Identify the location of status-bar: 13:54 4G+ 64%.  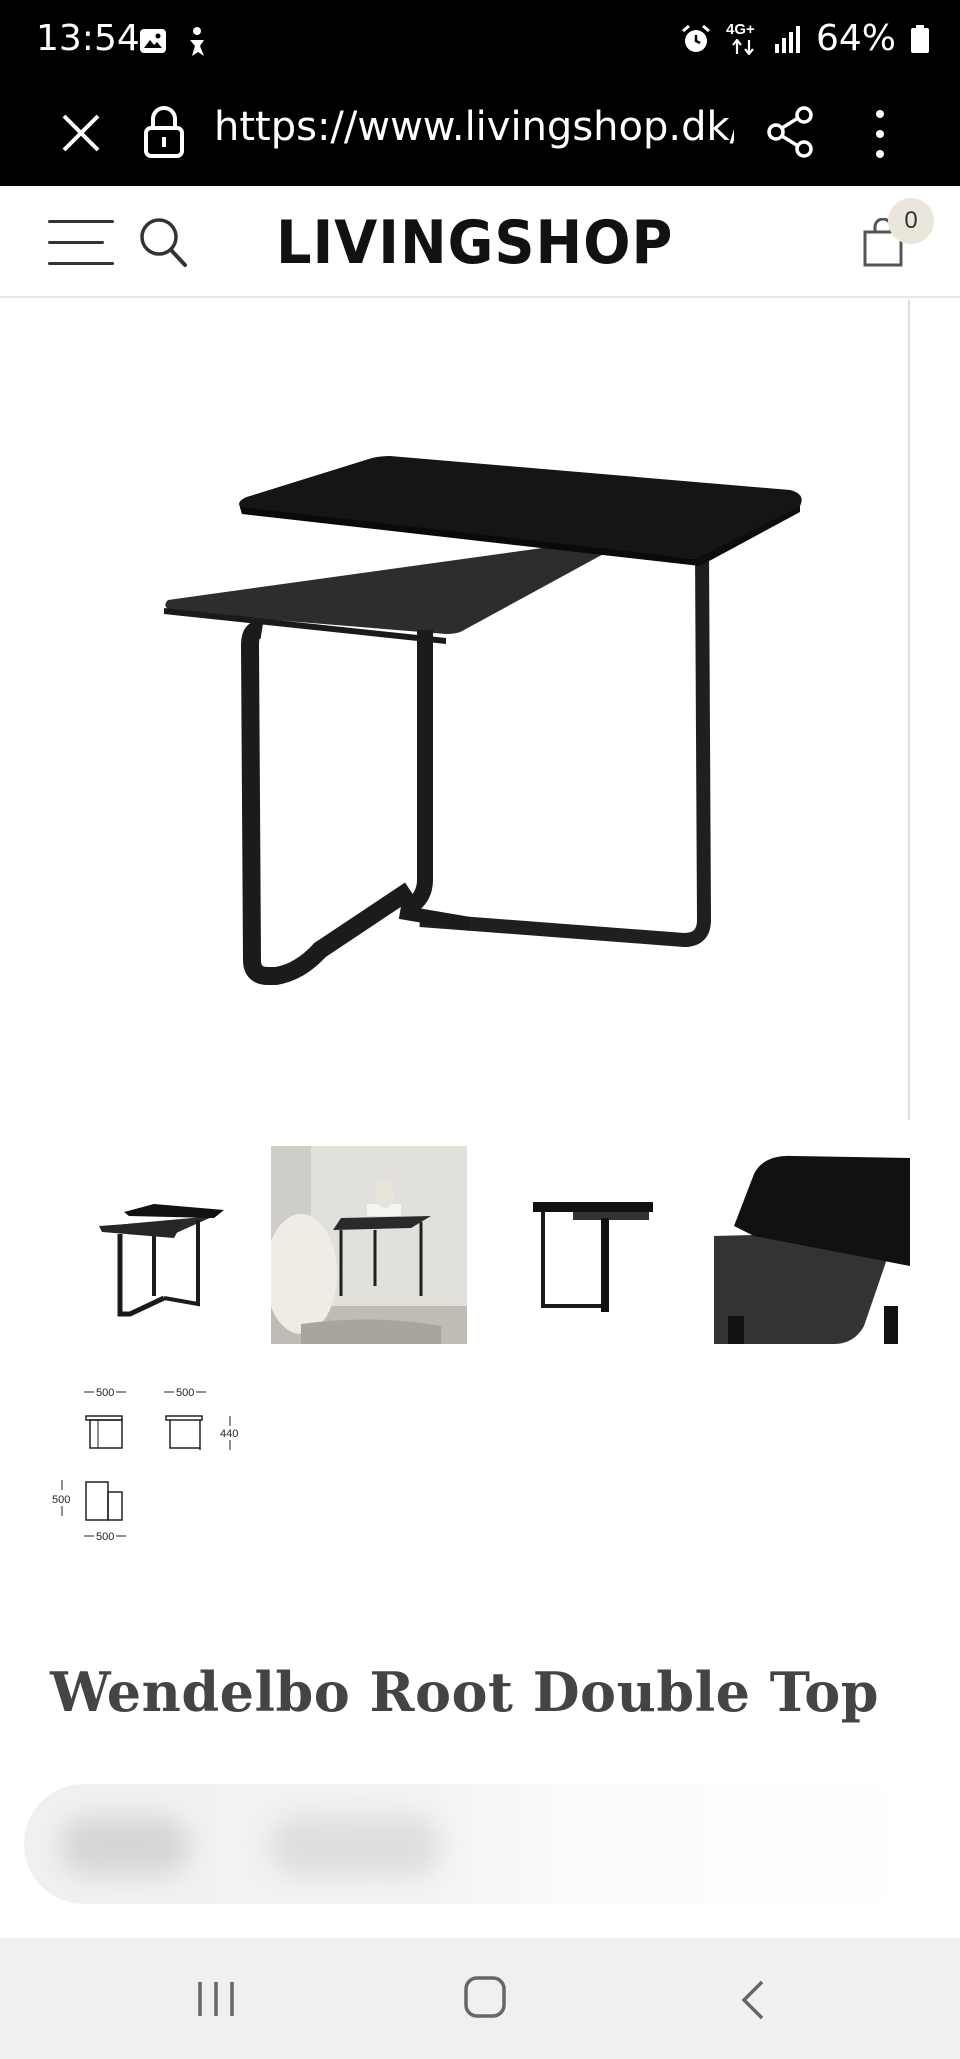
(480, 42).